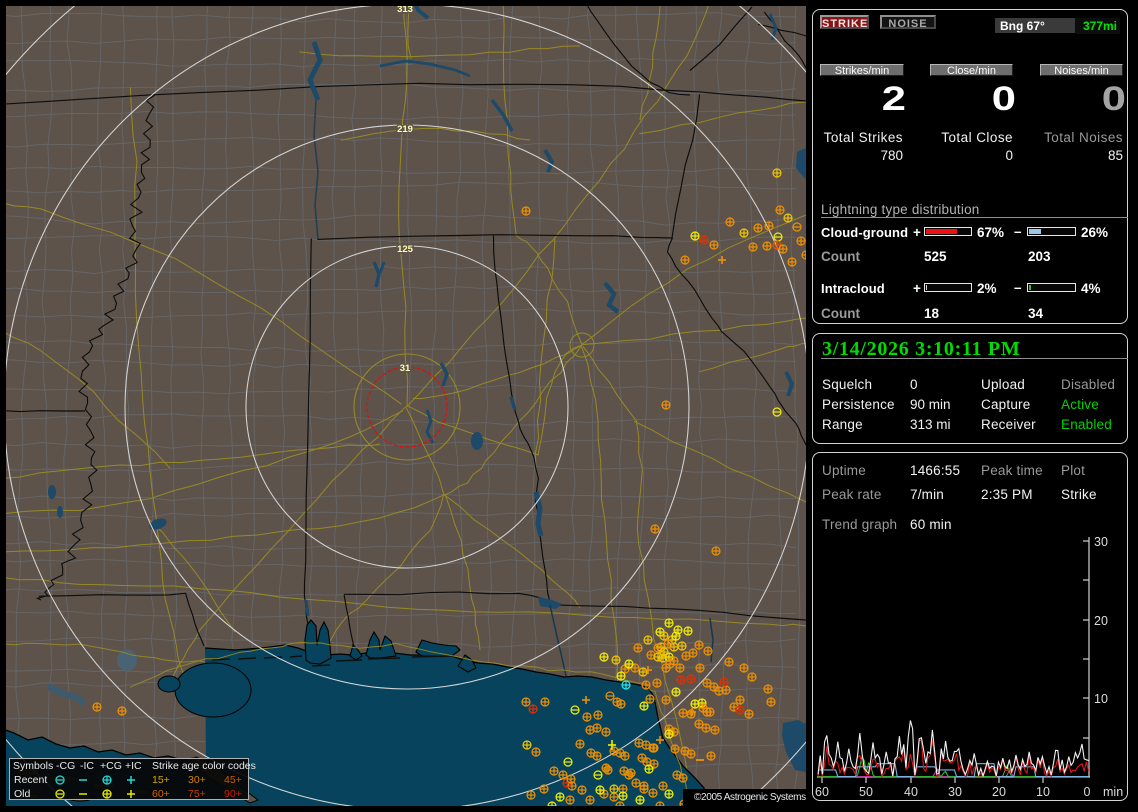 Image resolution: width=1138 pixels, height=812 pixels. Describe the element at coordinates (1113, 792) in the screenshot. I see `svg-text: min` at that location.